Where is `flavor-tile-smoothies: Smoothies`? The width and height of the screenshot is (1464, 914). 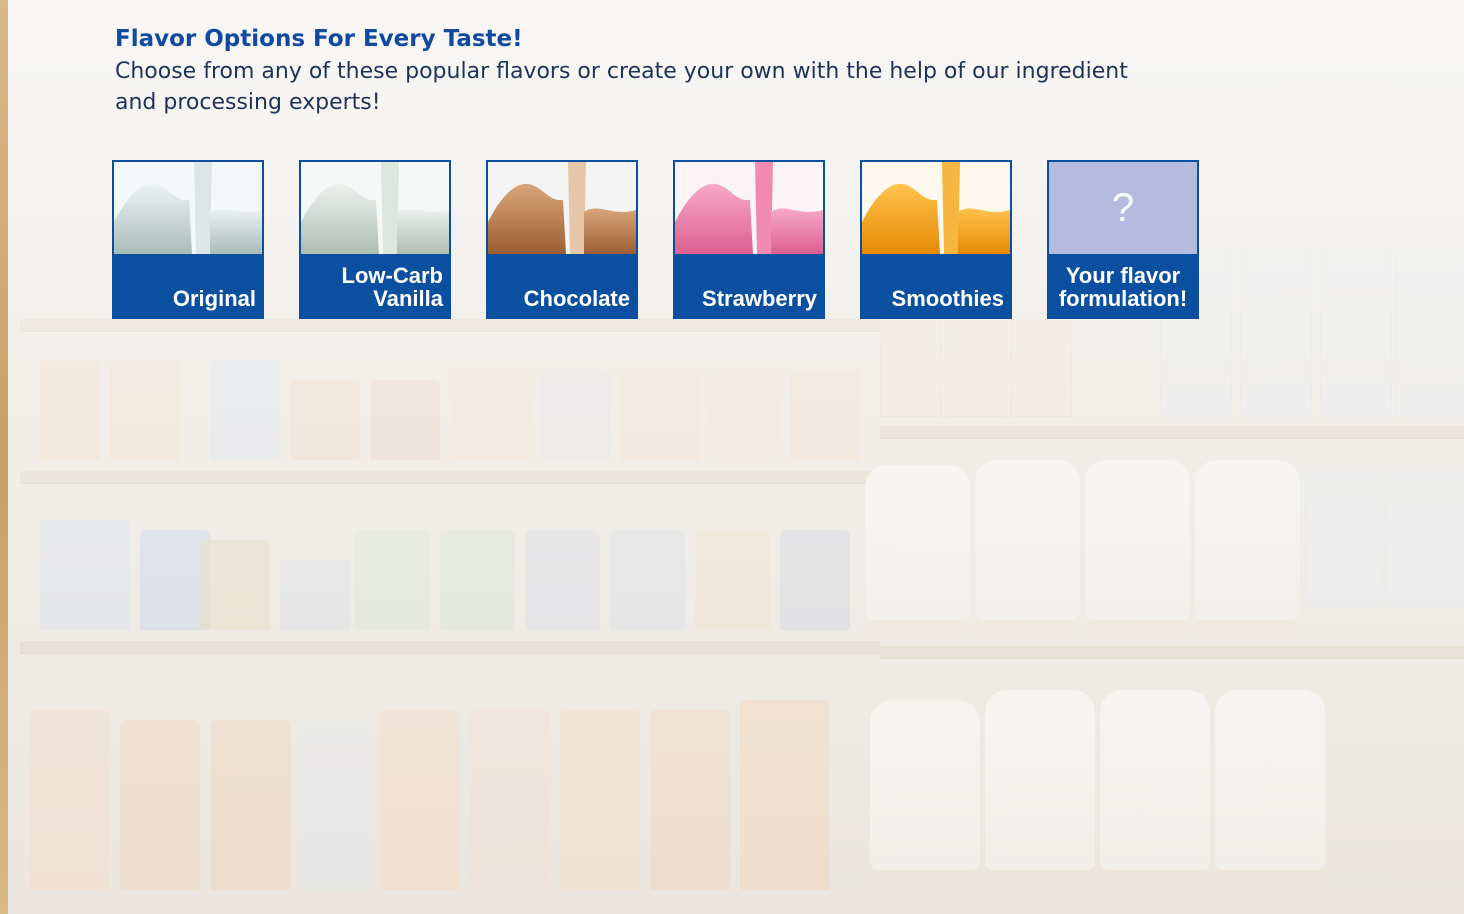 flavor-tile-smoothies: Smoothies is located at coordinates (936, 239).